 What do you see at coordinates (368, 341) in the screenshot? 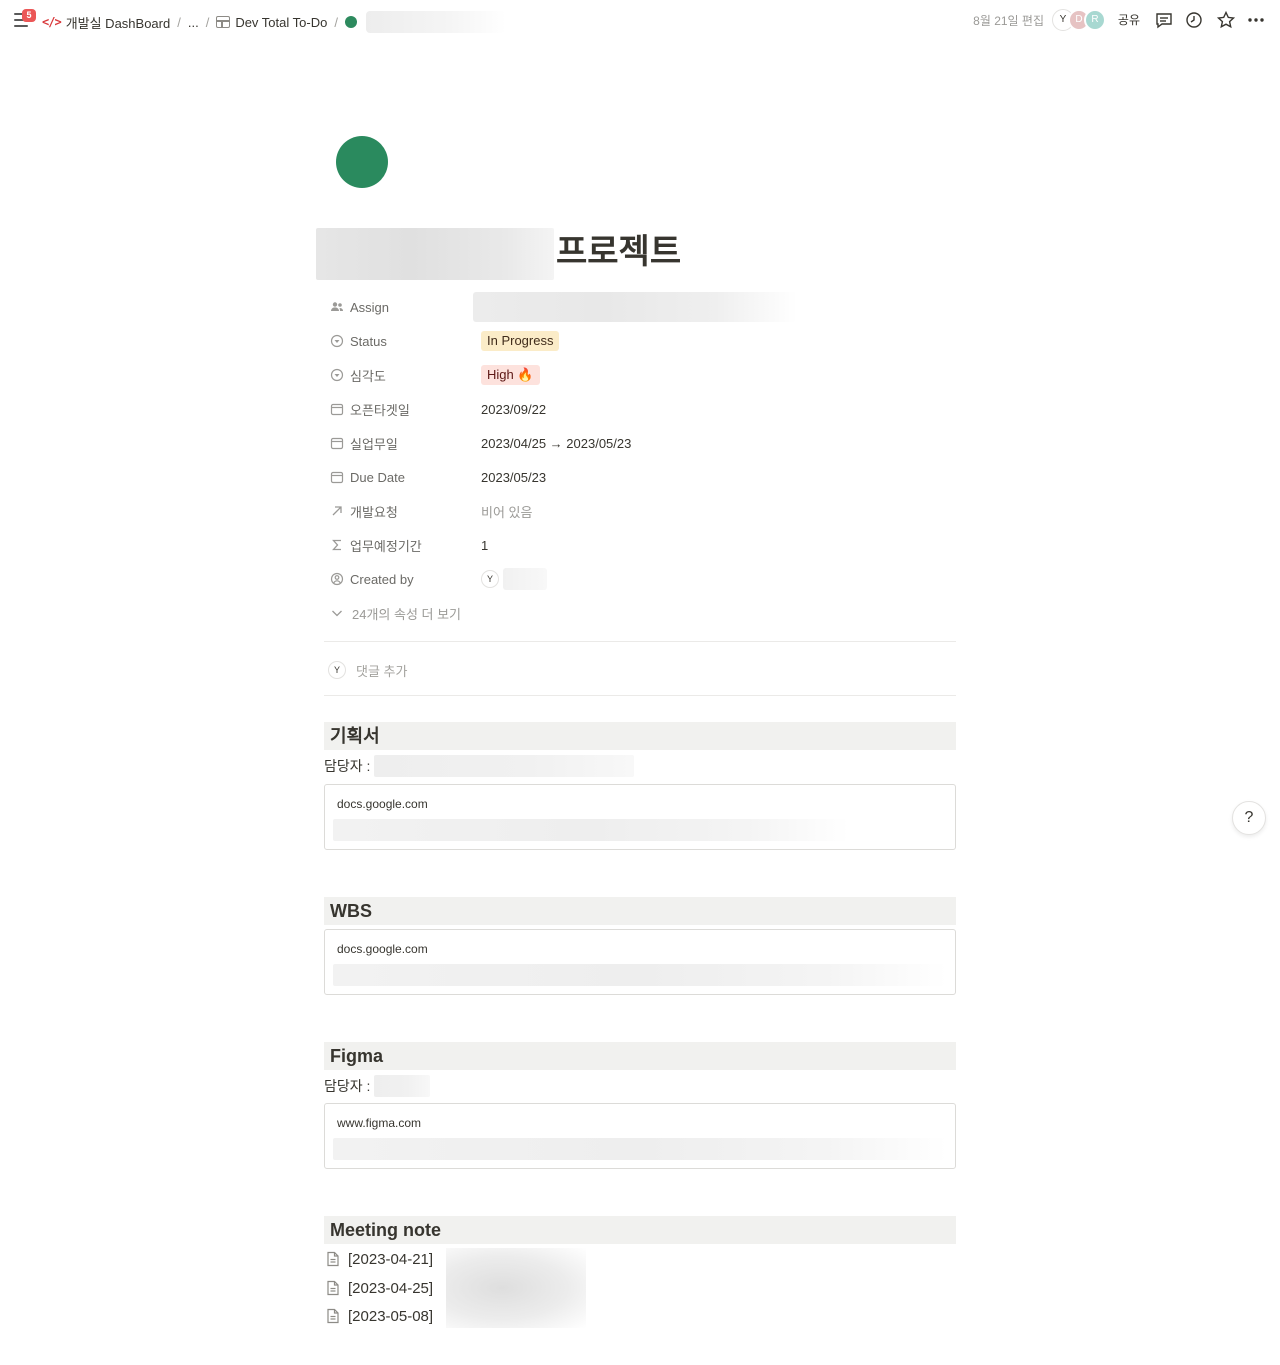
I see `property-label: Status` at bounding box center [368, 341].